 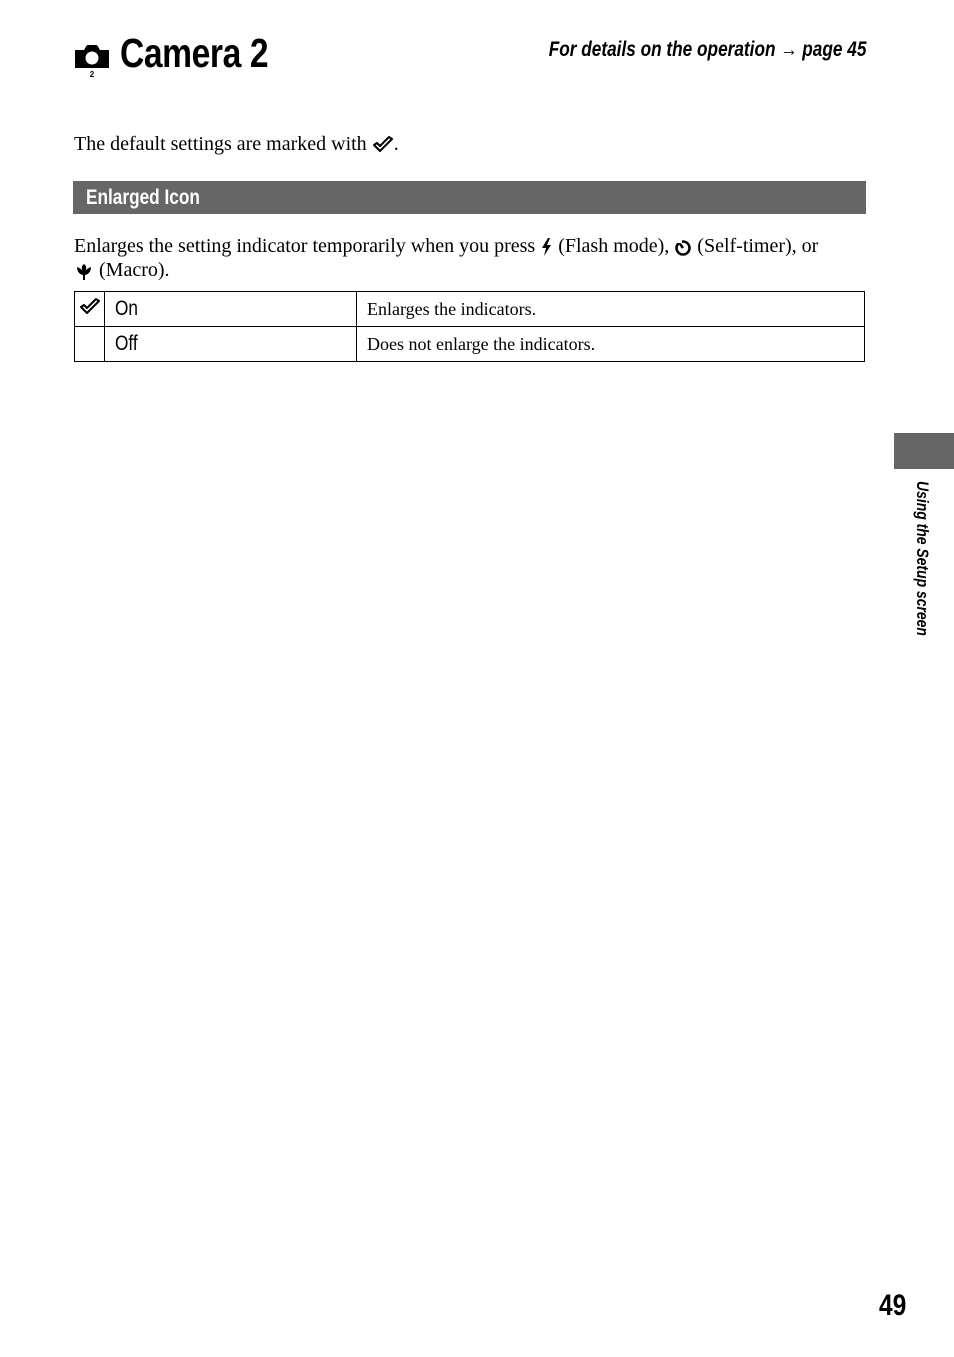 I want to click on flash-icon, so click(x=547, y=247).